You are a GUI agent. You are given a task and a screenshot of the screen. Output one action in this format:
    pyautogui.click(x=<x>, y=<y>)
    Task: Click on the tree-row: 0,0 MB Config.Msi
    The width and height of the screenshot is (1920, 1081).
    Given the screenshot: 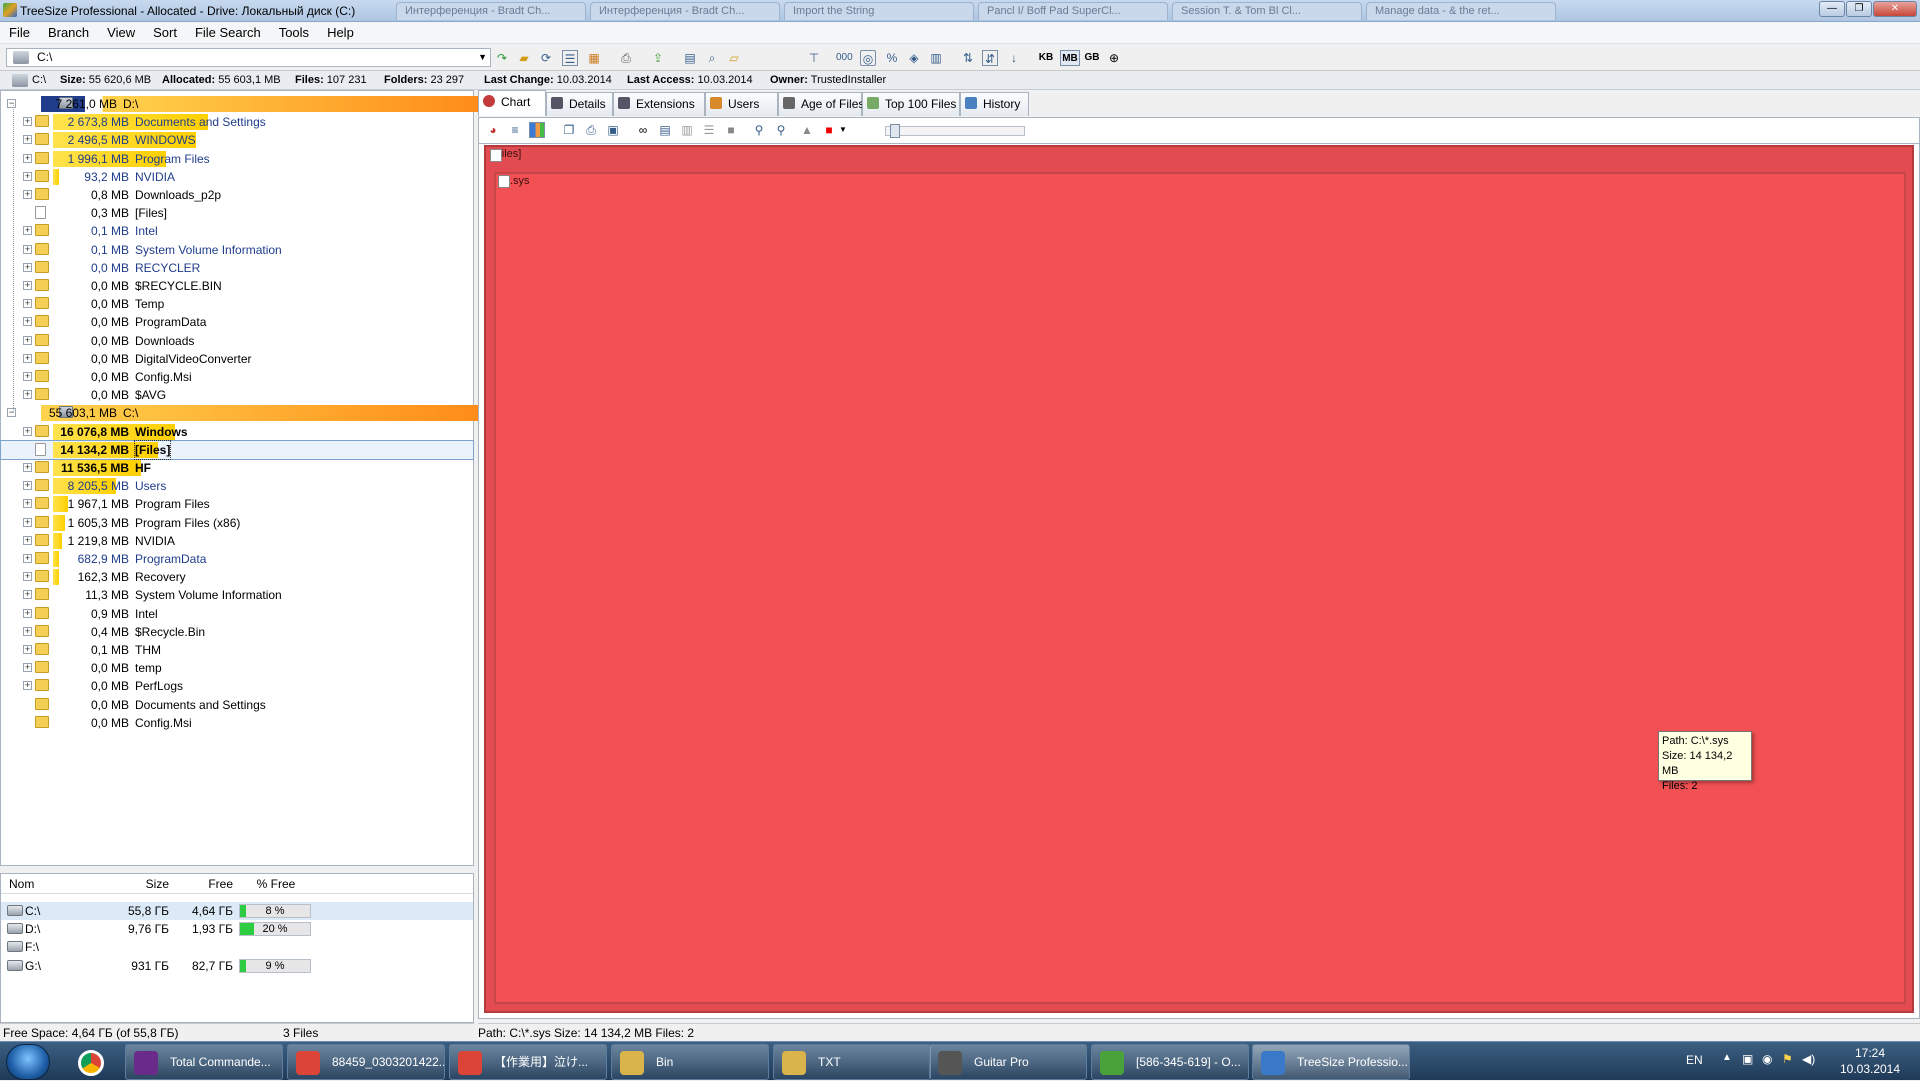 What is the action you would take?
    pyautogui.click(x=237, y=723)
    